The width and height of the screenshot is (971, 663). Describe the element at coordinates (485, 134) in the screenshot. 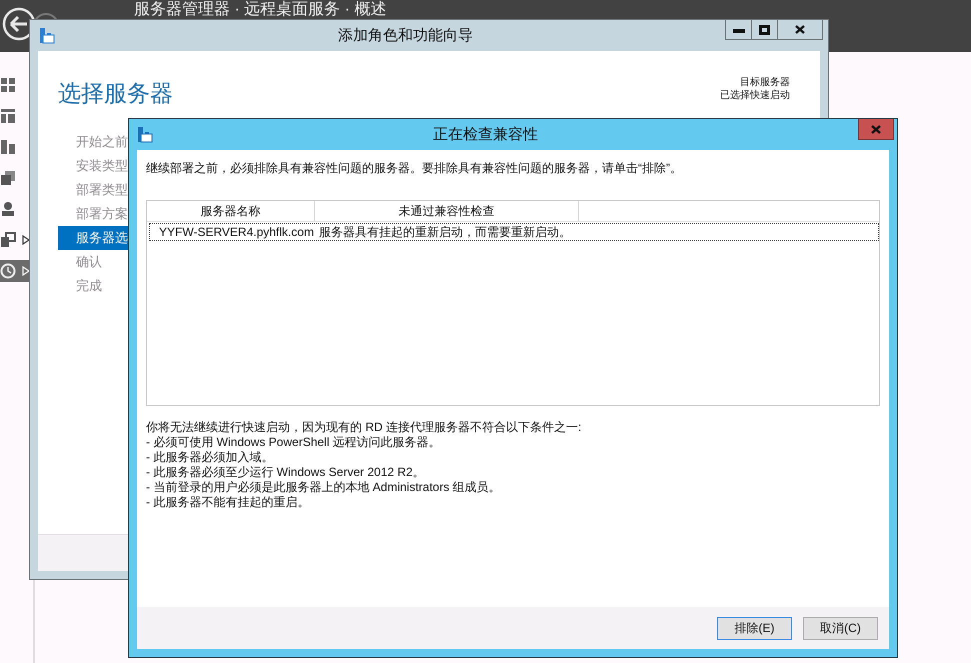

I see `dialog-title: 正在检查兼容性` at that location.